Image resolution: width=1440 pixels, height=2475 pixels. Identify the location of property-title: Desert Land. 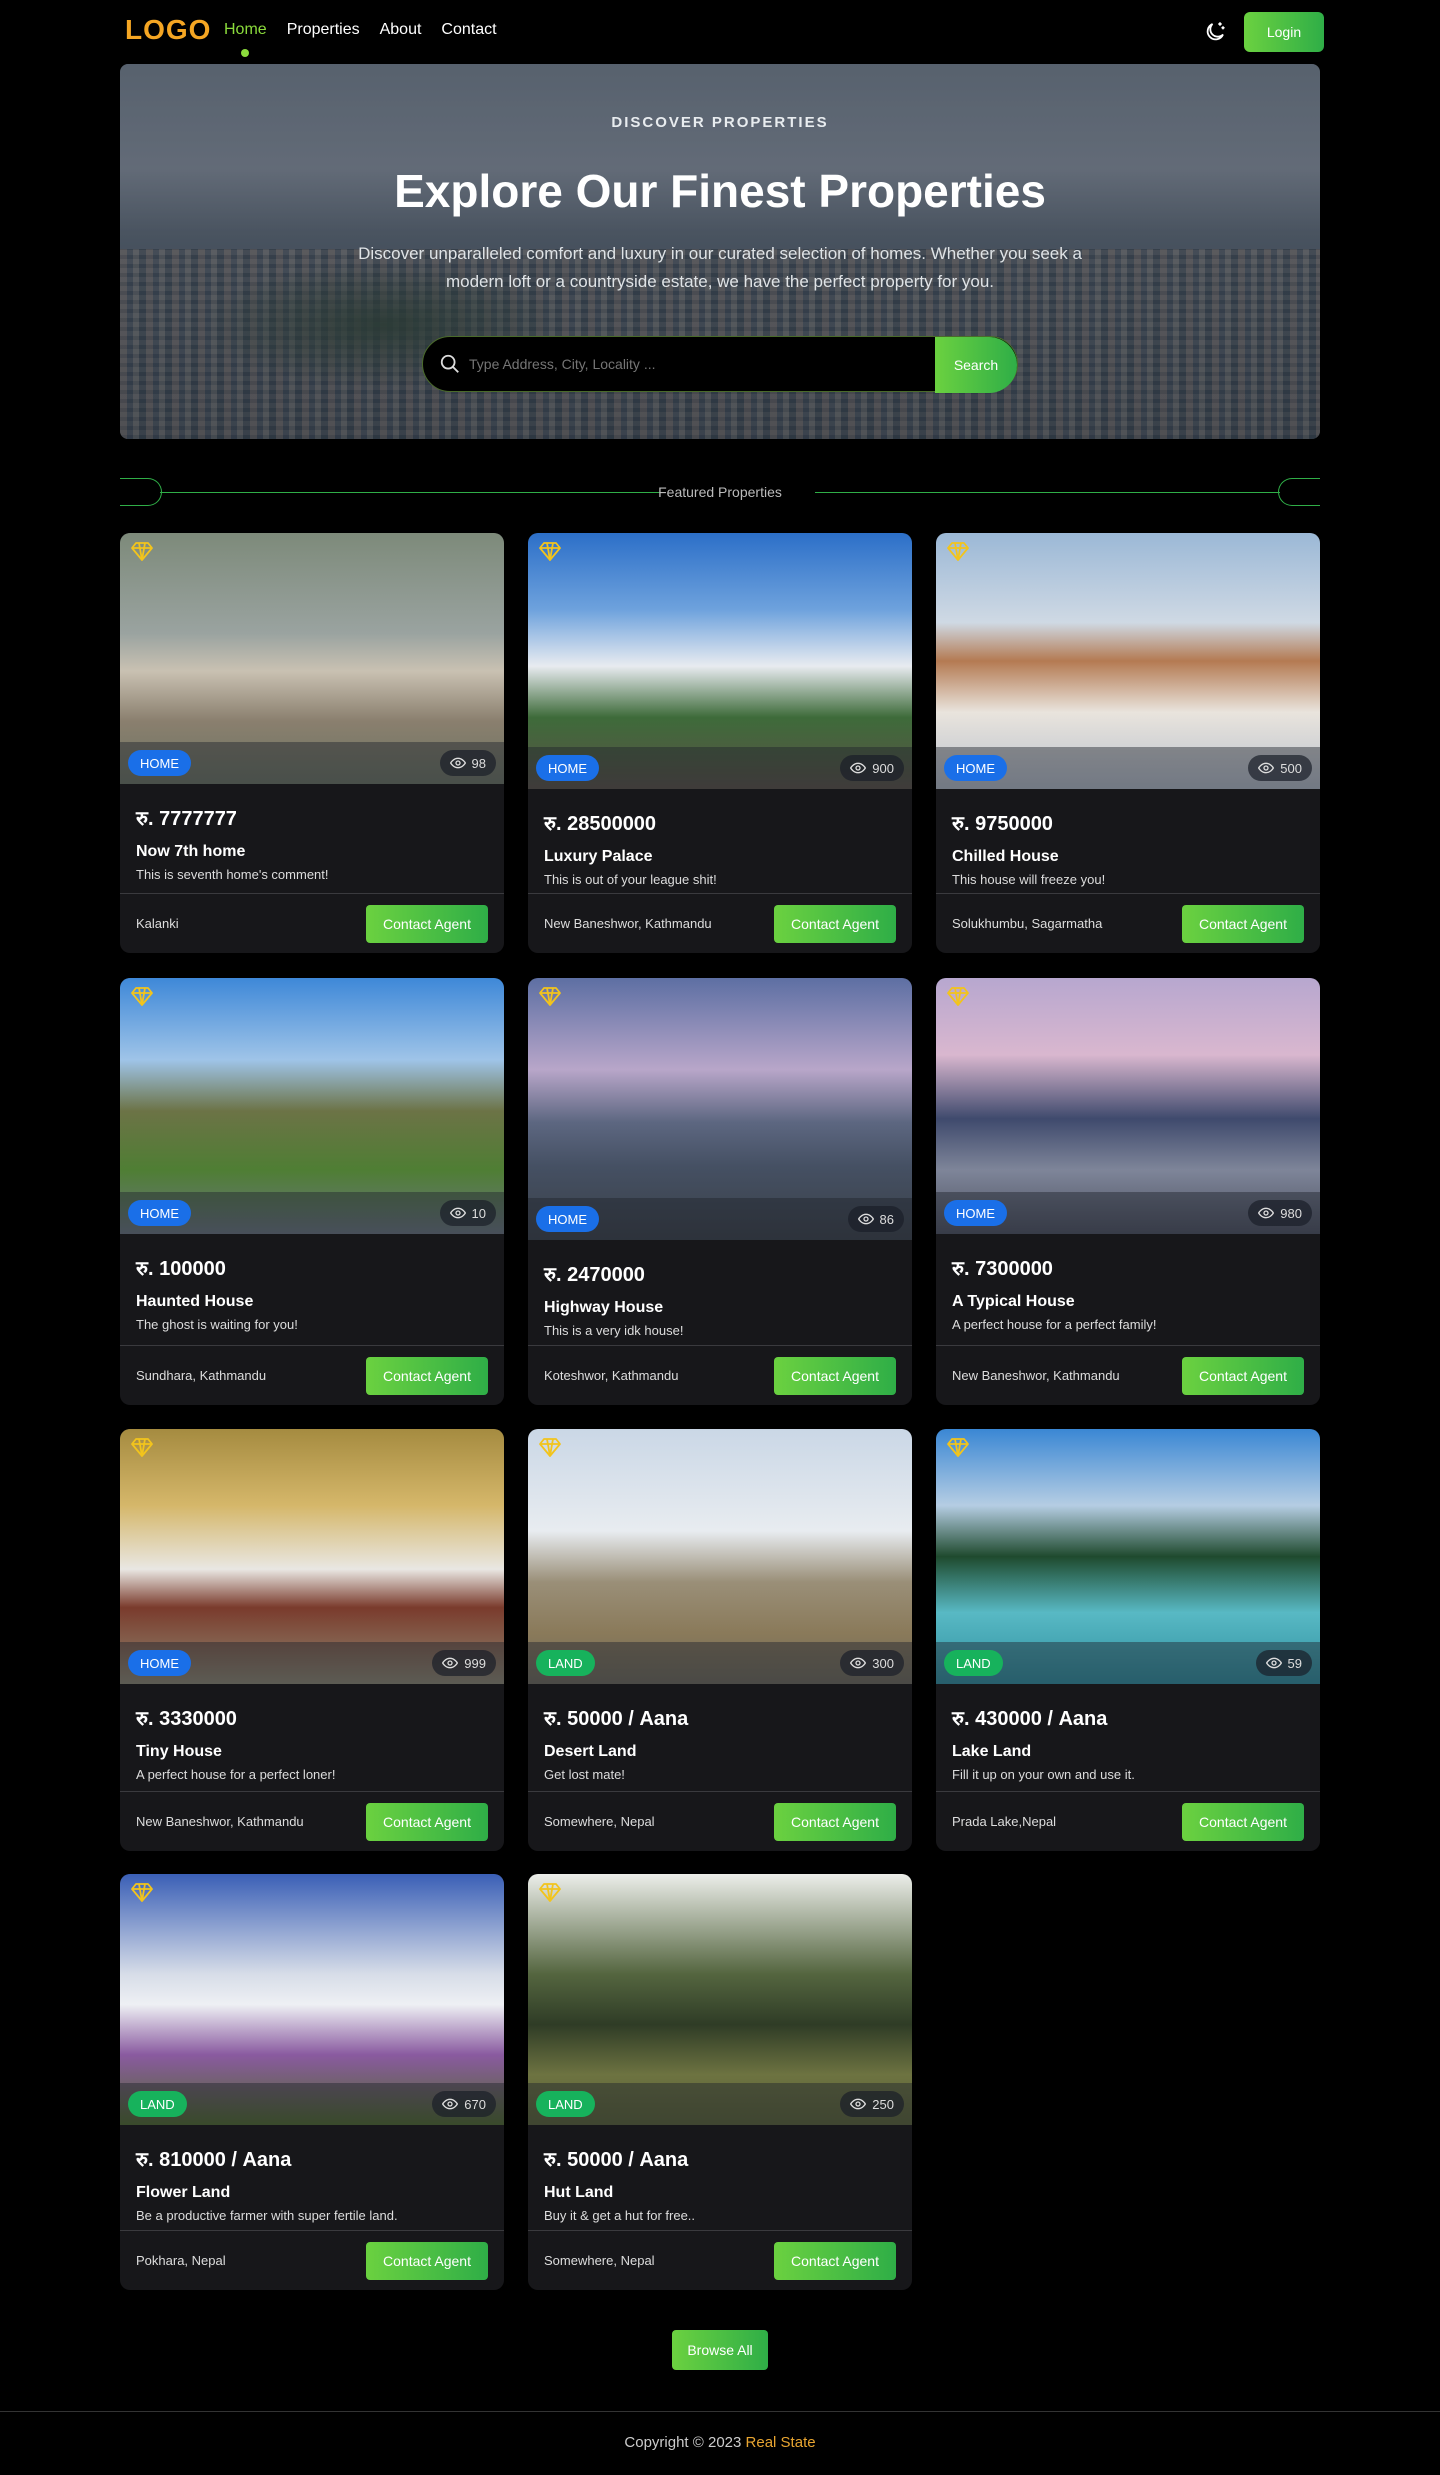
(720, 1752).